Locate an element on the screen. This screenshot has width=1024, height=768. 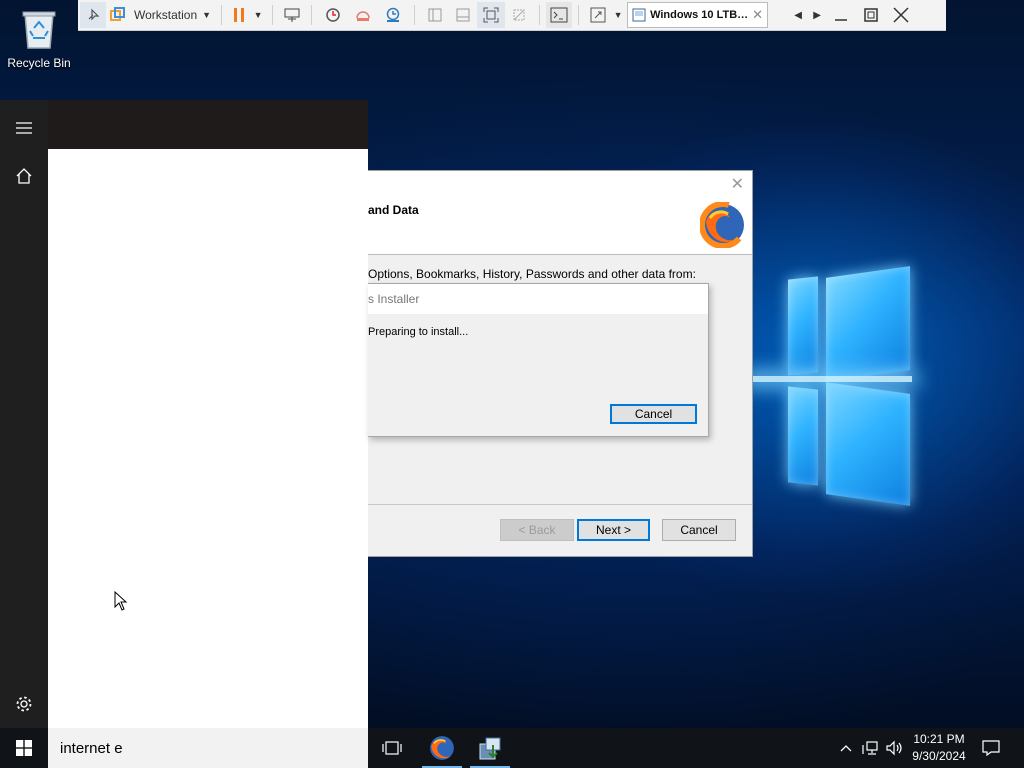
taskbar-firefox-button is located at coordinates (442, 748).